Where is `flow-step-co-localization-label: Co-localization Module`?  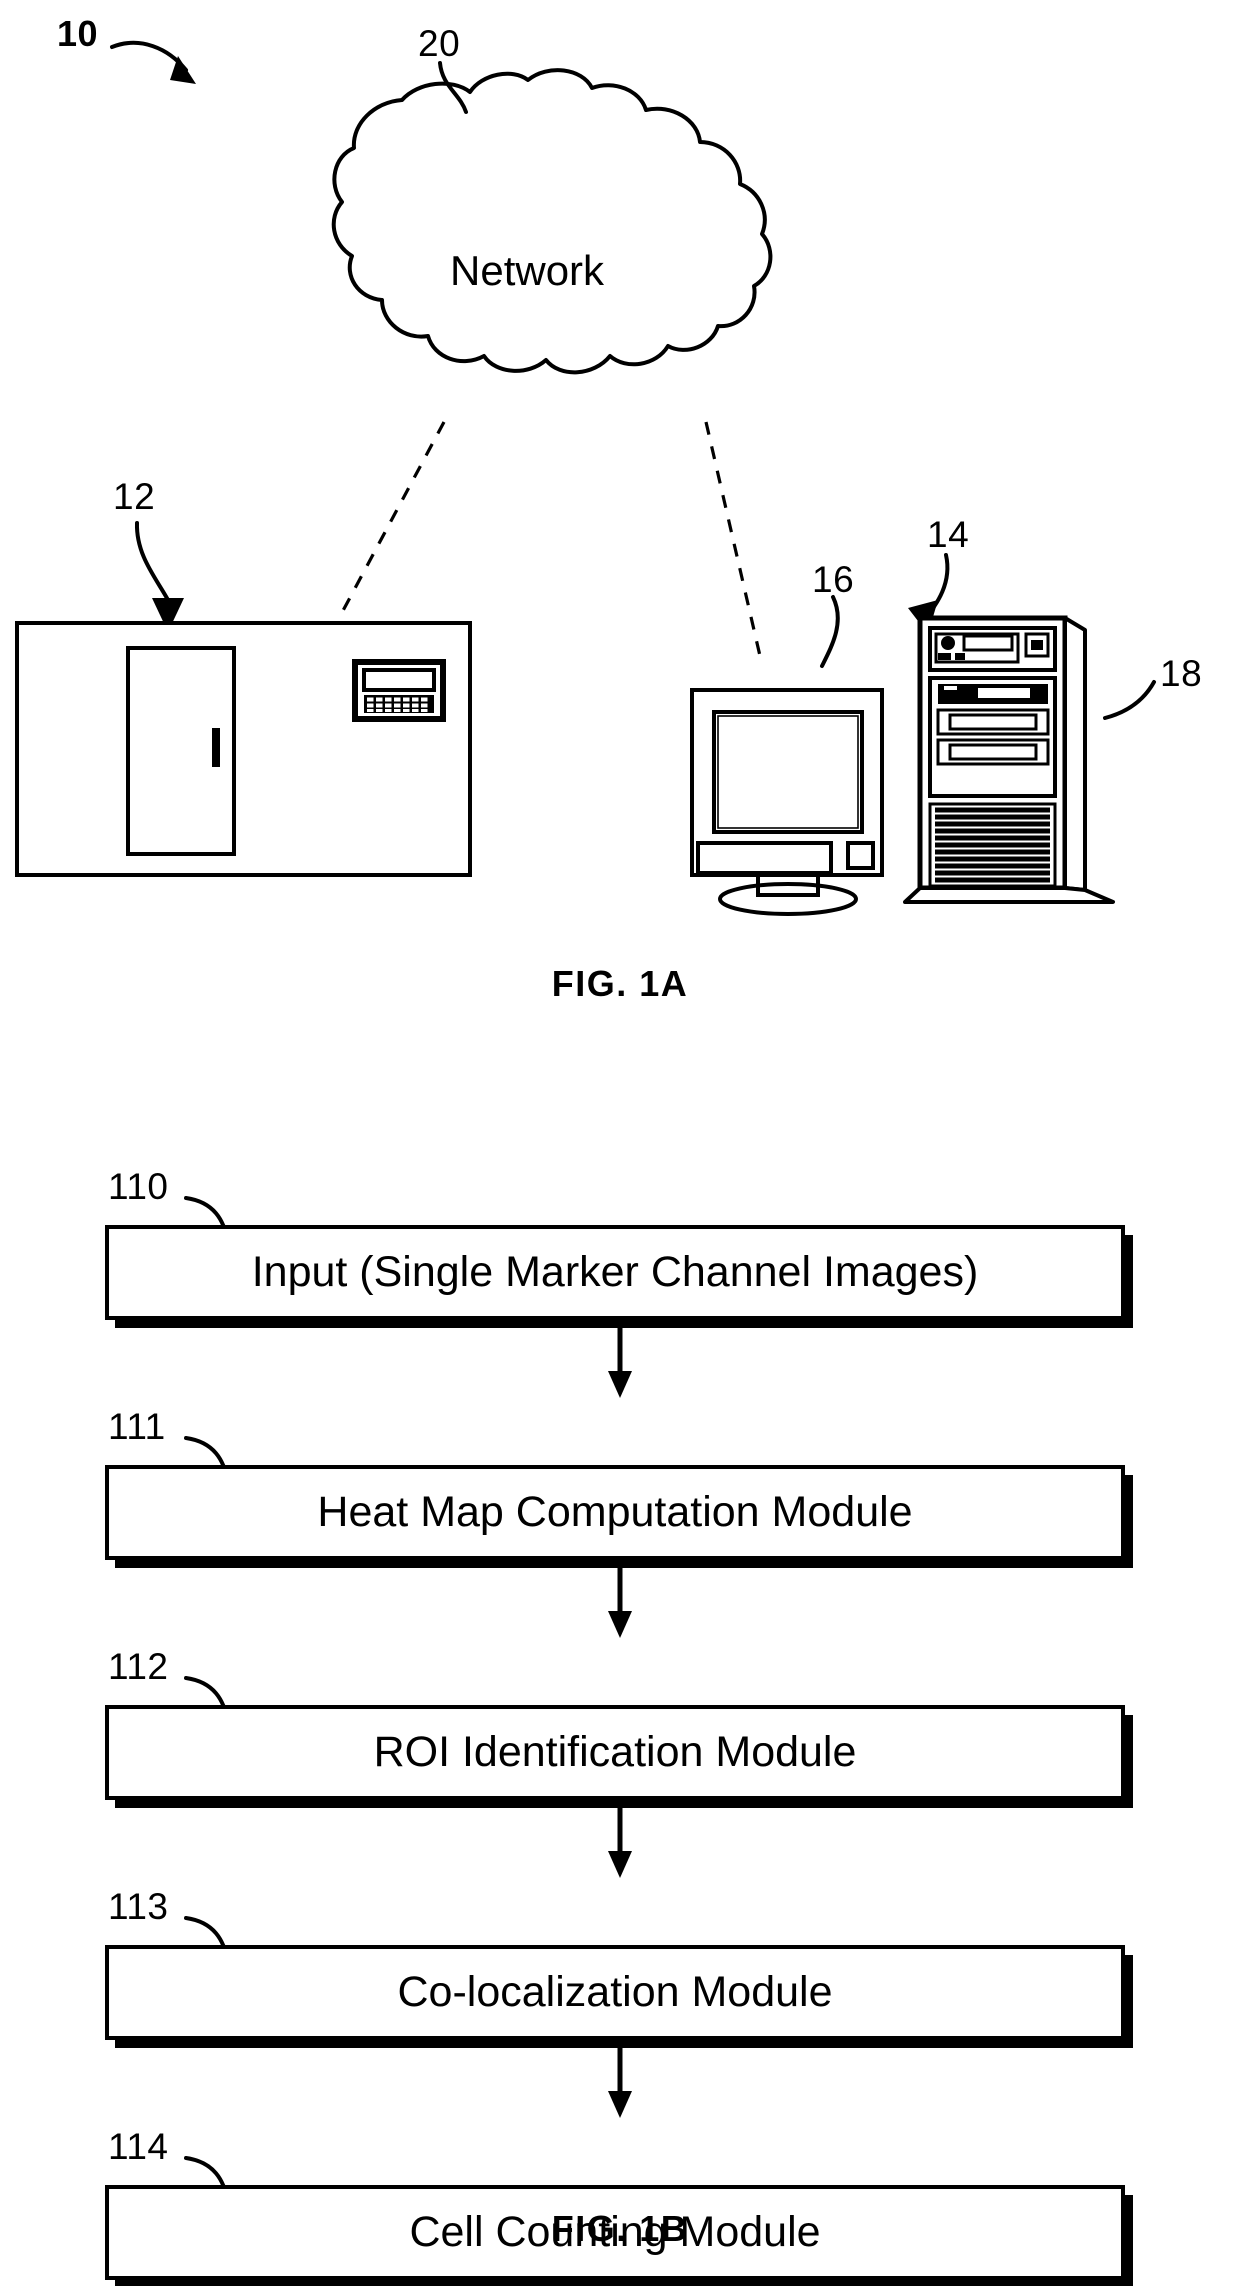
flow-step-co-localization-label: Co-localization Module is located at coordinates (615, 1992).